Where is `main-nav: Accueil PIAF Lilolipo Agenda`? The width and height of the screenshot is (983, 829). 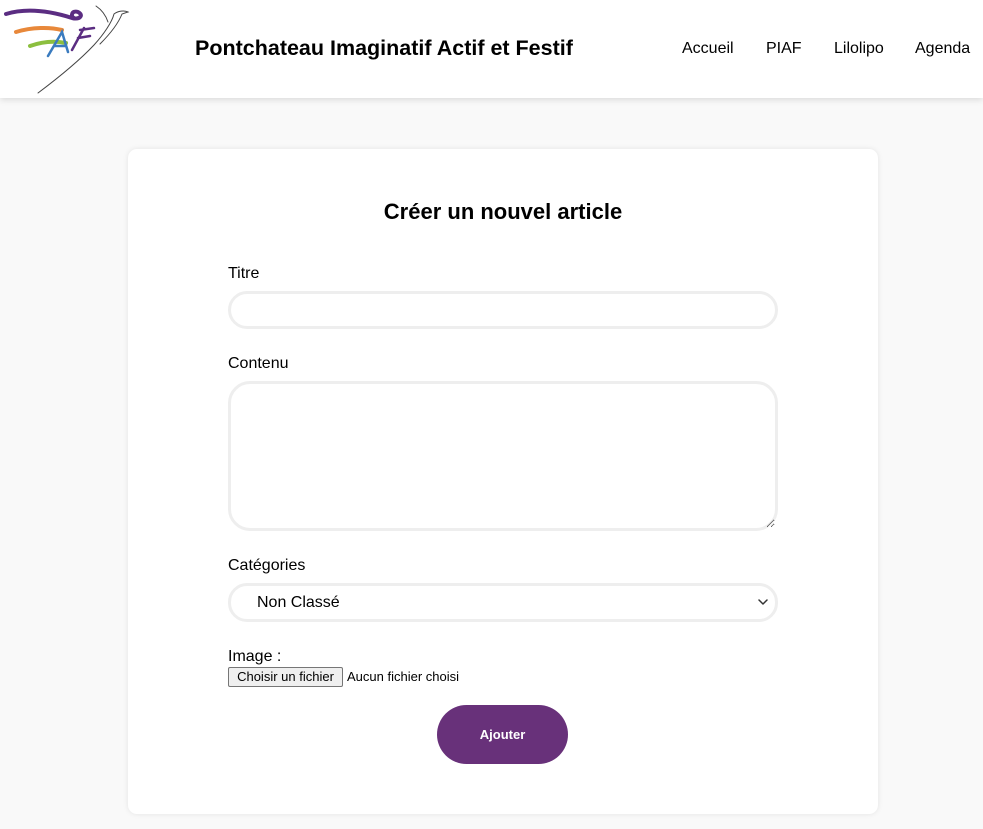
main-nav: Accueil PIAF Lilolipo Agenda is located at coordinates (491, 50).